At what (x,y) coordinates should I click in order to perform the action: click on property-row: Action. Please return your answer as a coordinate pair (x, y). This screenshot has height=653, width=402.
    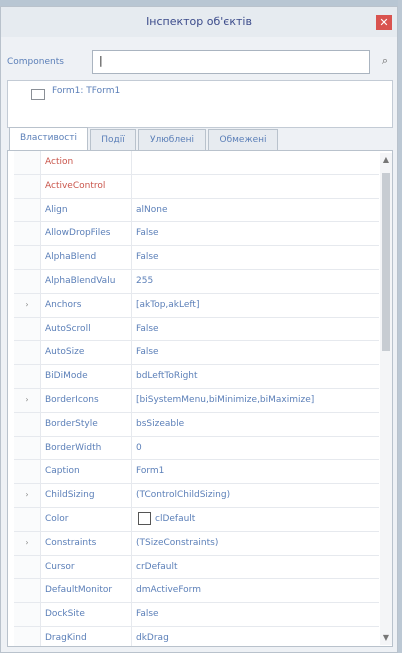
    Looking at the image, I should click on (196, 163).